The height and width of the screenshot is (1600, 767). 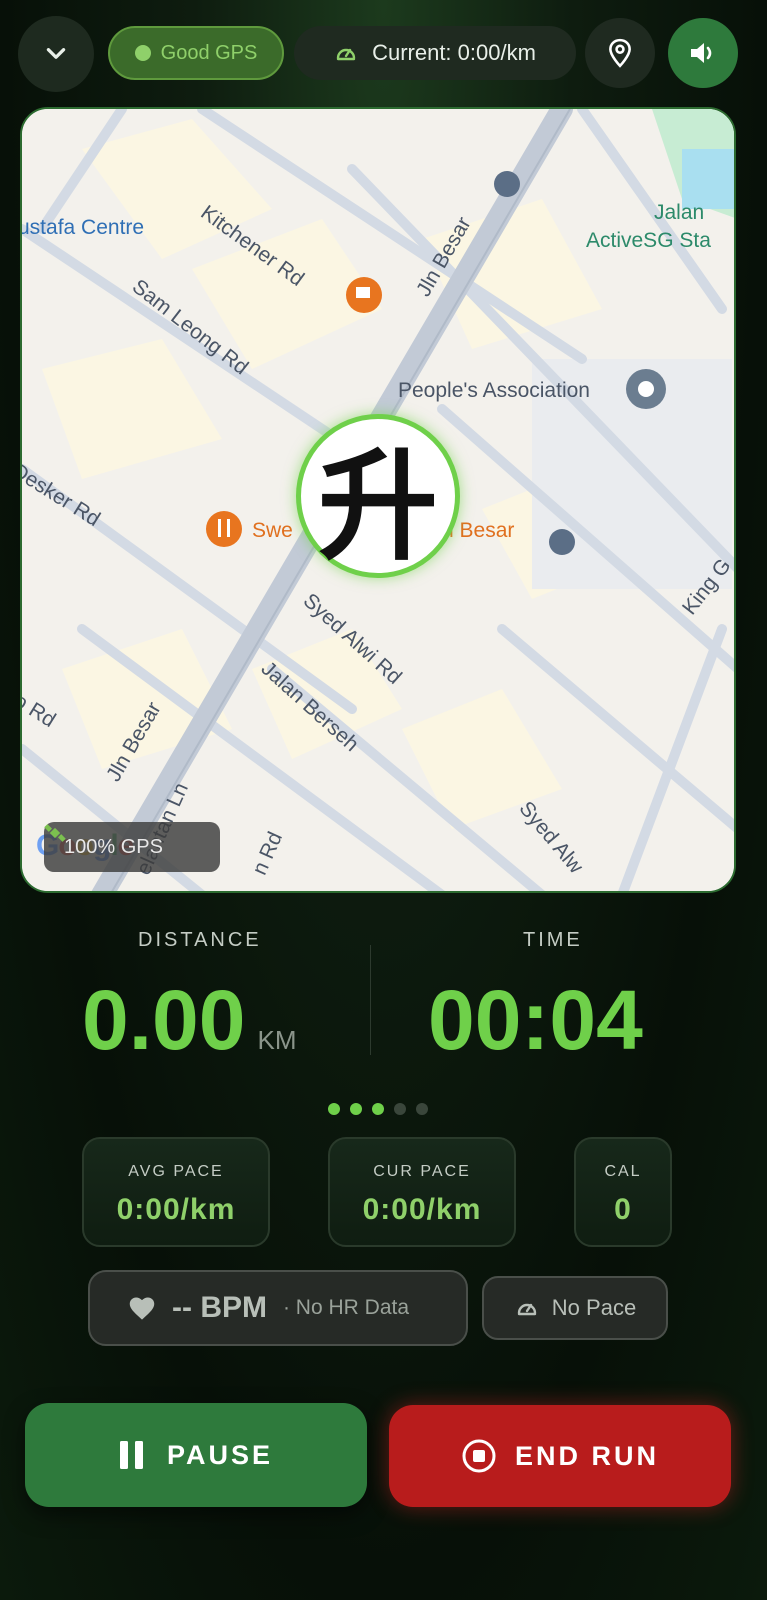 I want to click on collapse-button, so click(x=56, y=54).